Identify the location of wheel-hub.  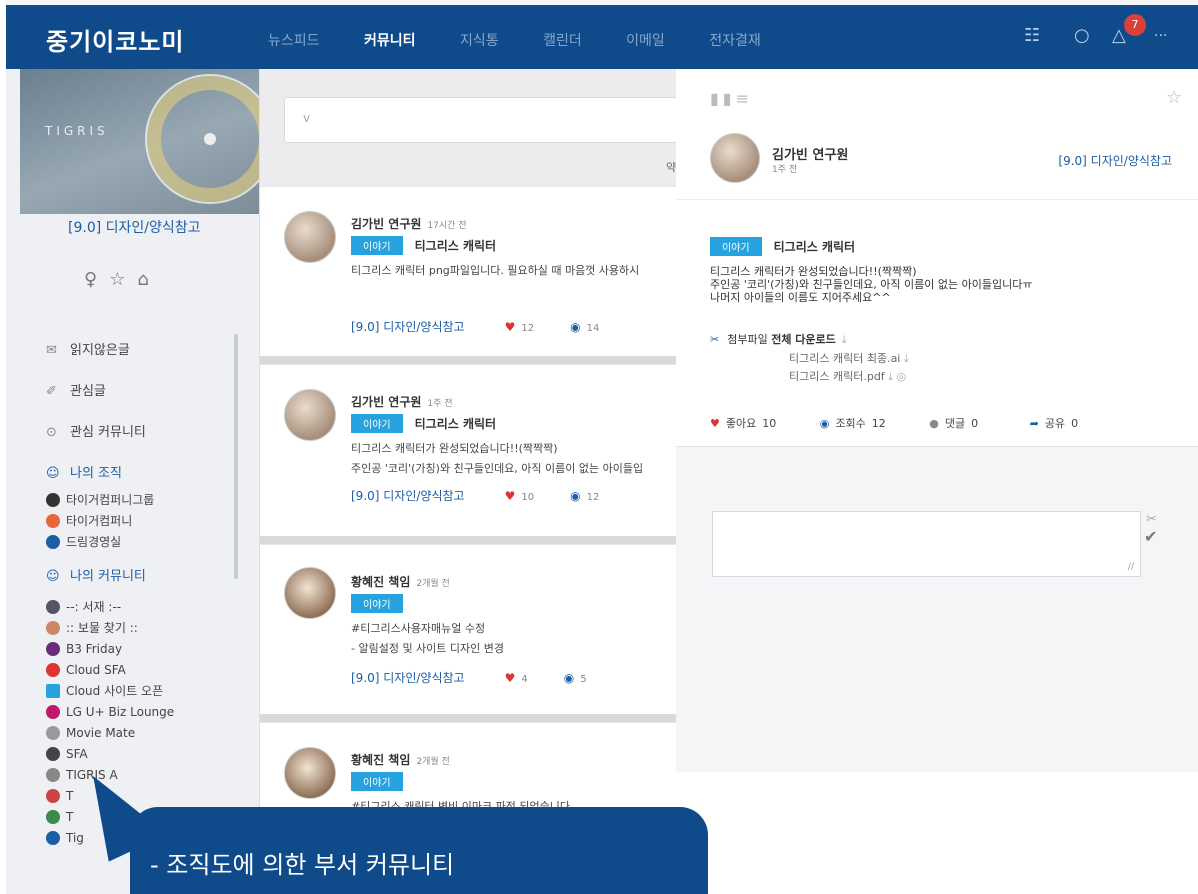
(210, 139).